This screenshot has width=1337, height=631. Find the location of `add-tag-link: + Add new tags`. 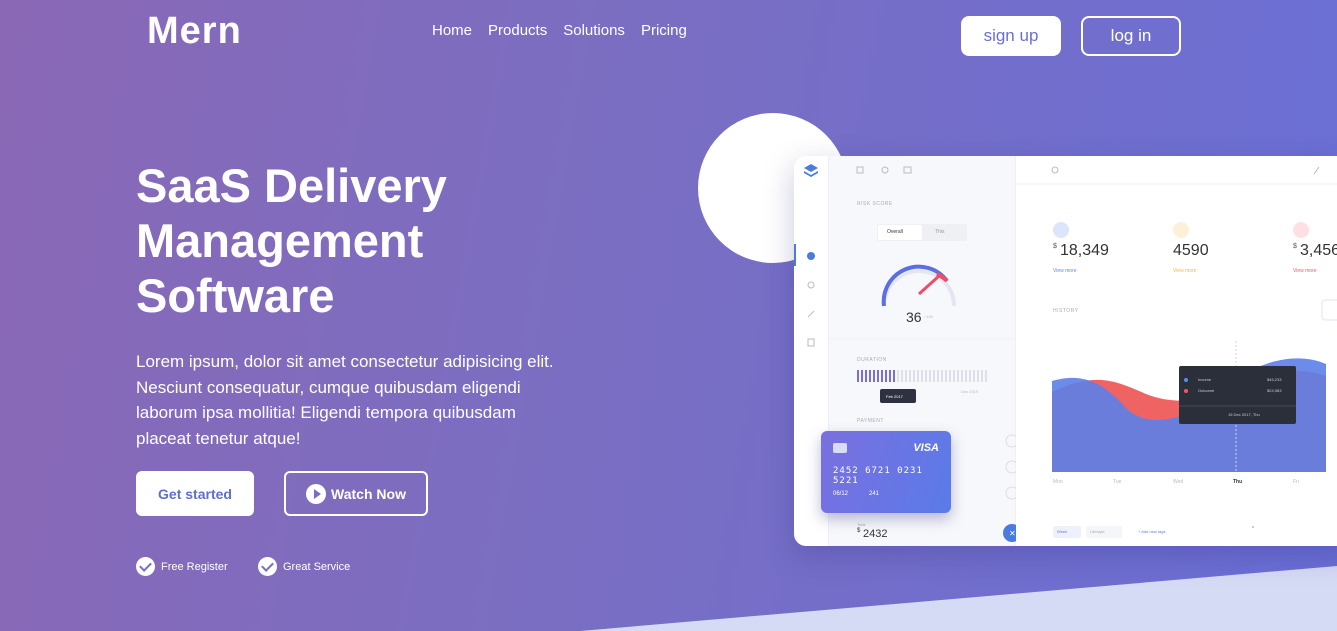

add-tag-link: + Add new tags is located at coordinates (1151, 531).